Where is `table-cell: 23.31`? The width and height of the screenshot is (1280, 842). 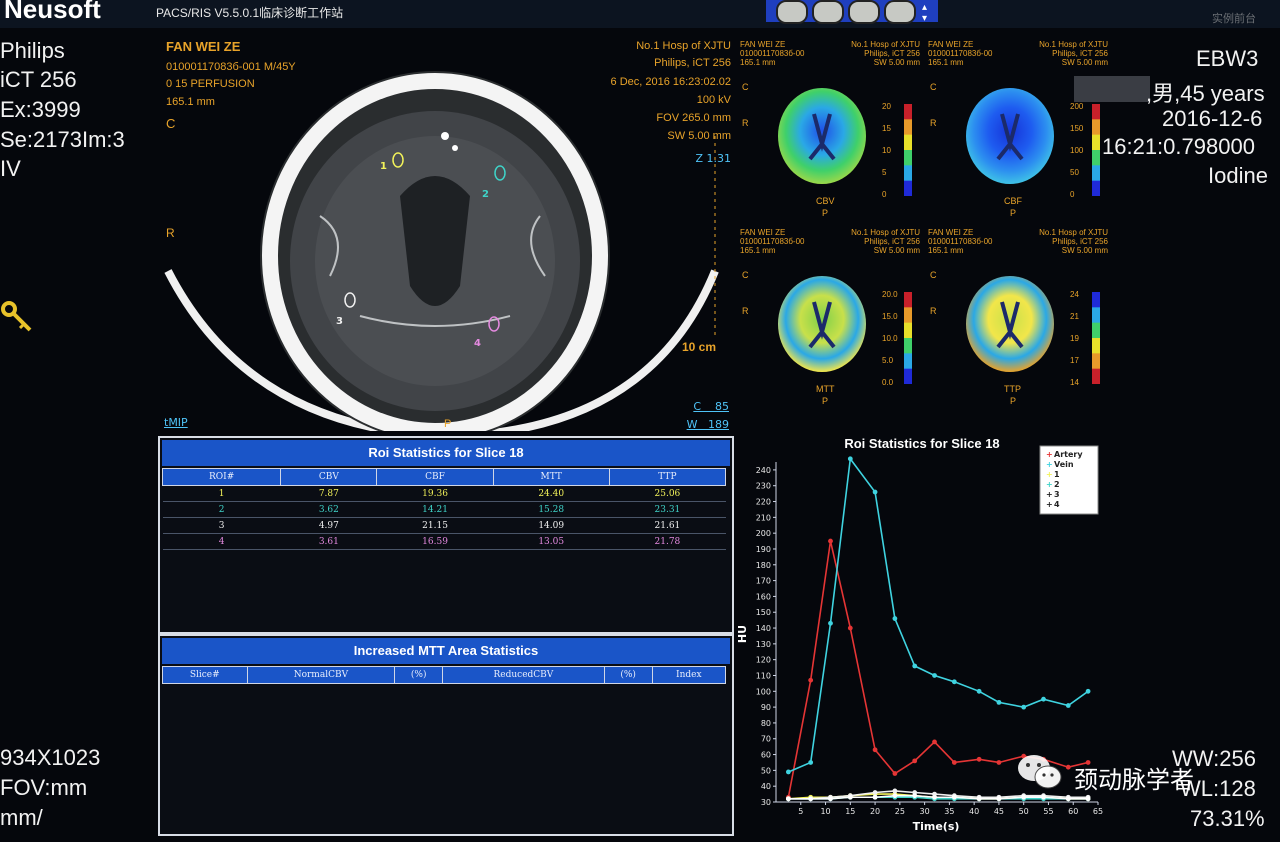 table-cell: 23.31 is located at coordinates (667, 509).